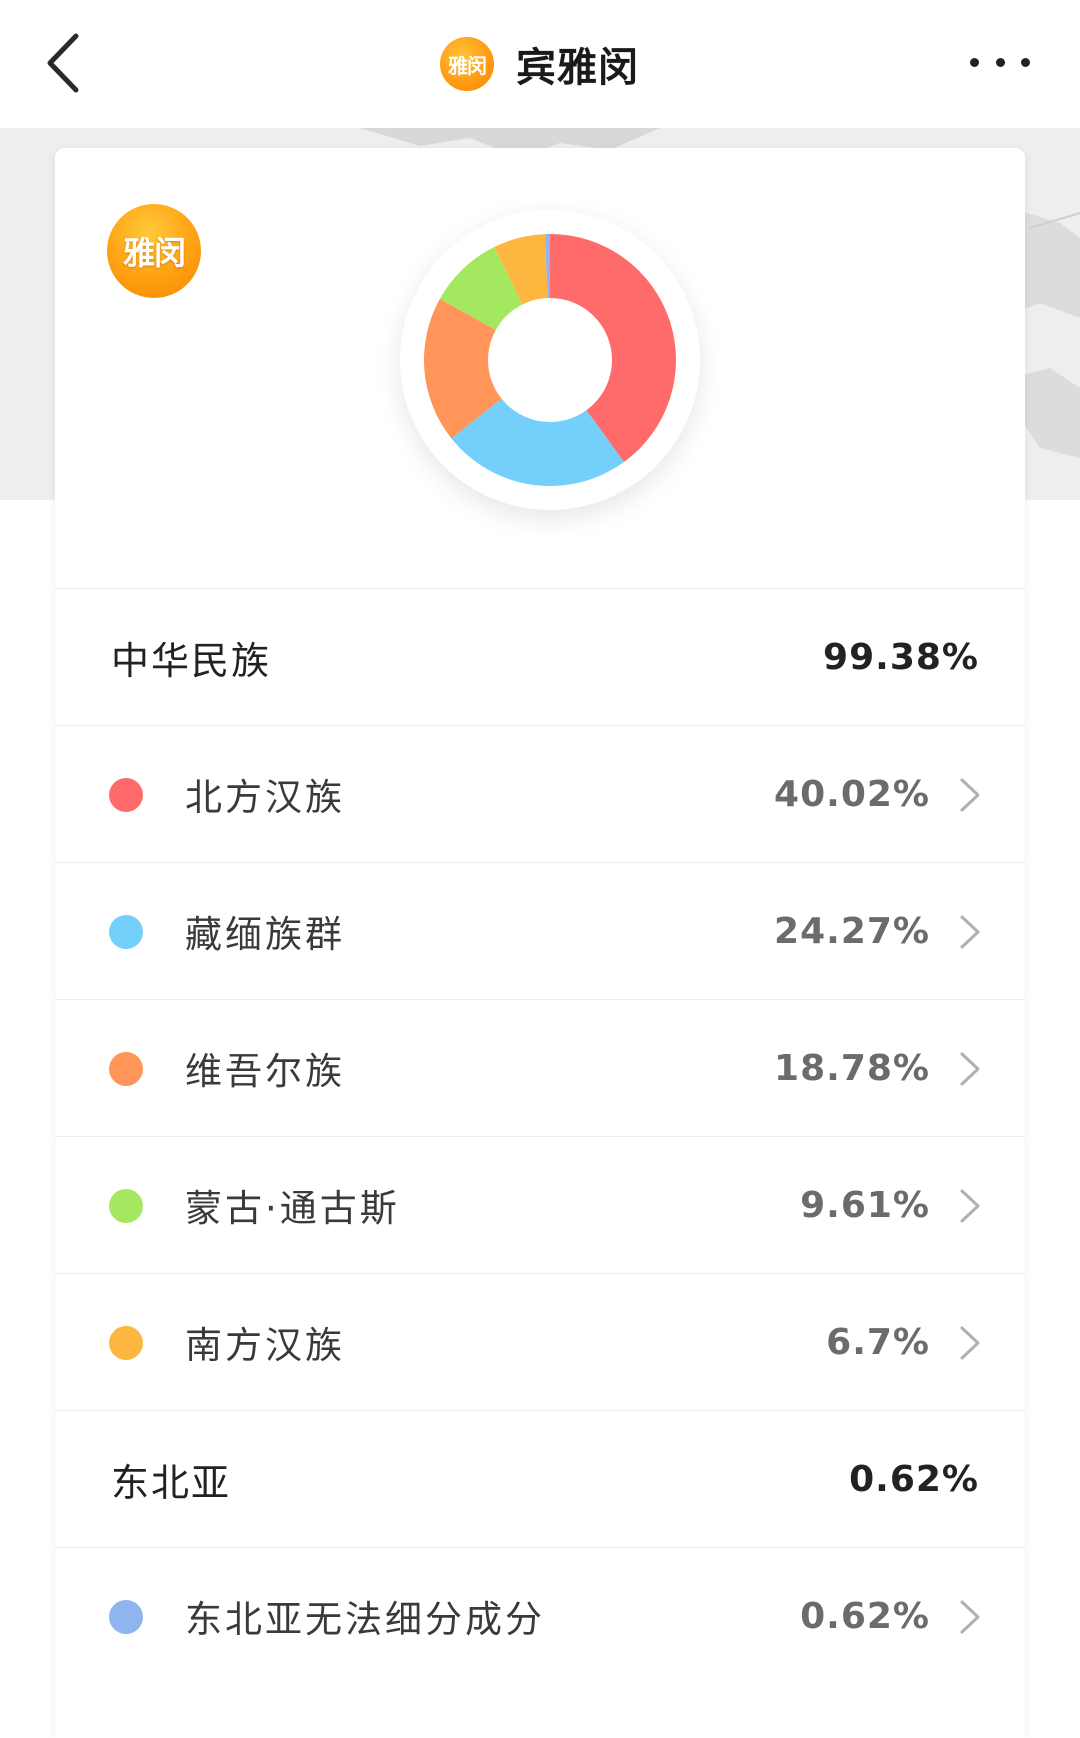 This screenshot has width=1080, height=1738. I want to click on ancestry-item-label: 维吾尔族, so click(265, 1071).